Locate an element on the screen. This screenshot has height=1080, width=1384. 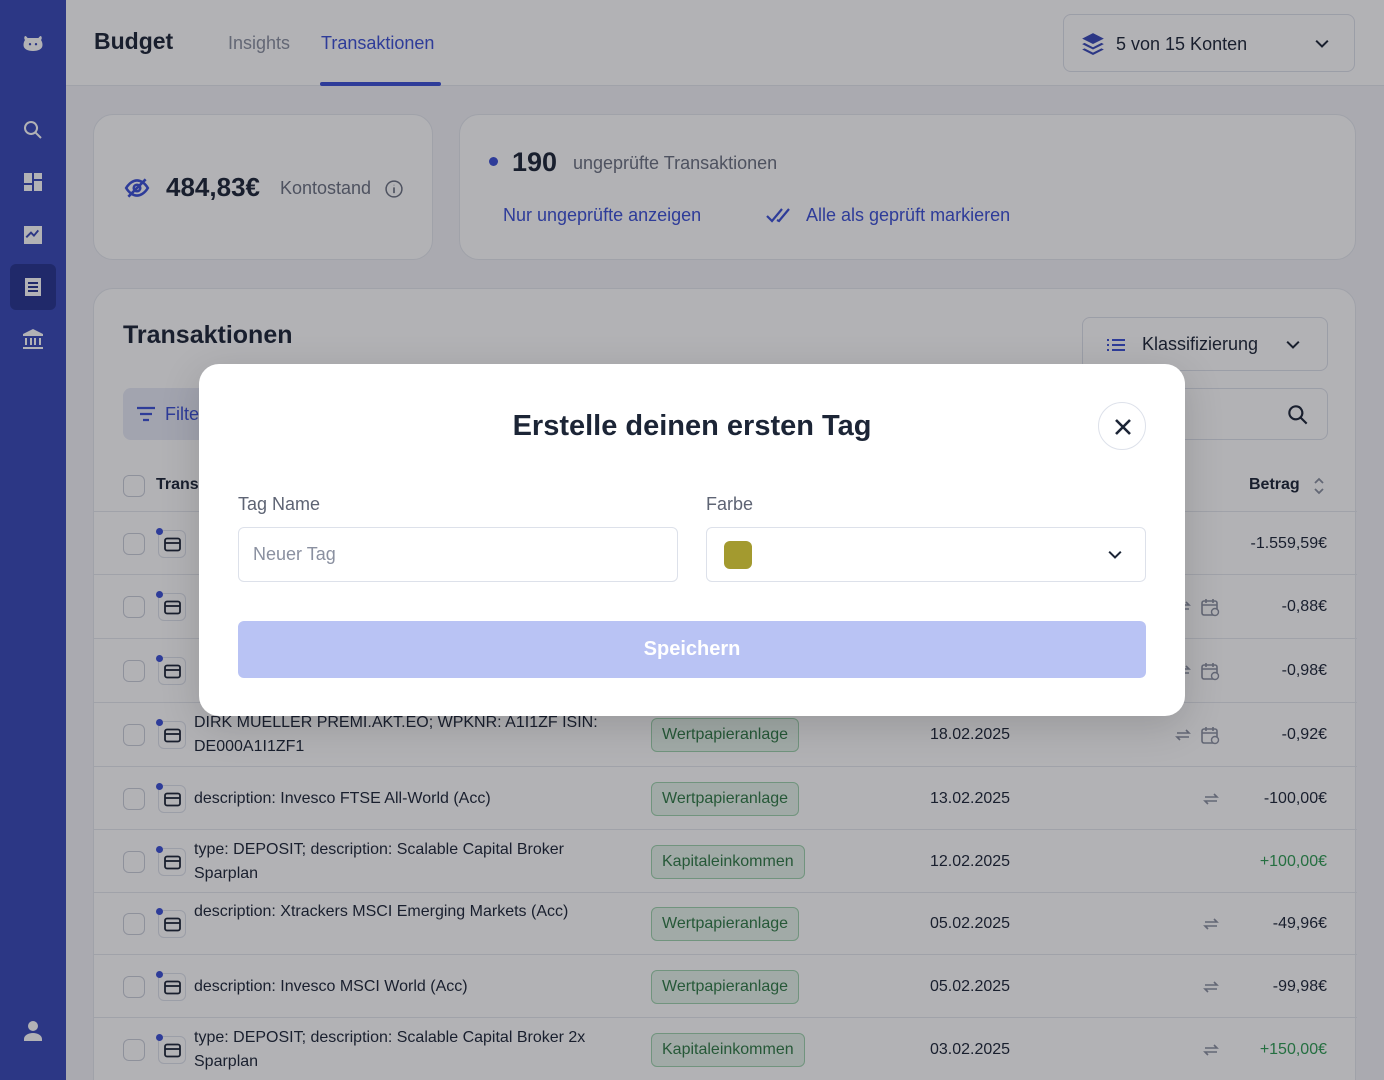
tag-name-label: Tag Name is located at coordinates (279, 504).